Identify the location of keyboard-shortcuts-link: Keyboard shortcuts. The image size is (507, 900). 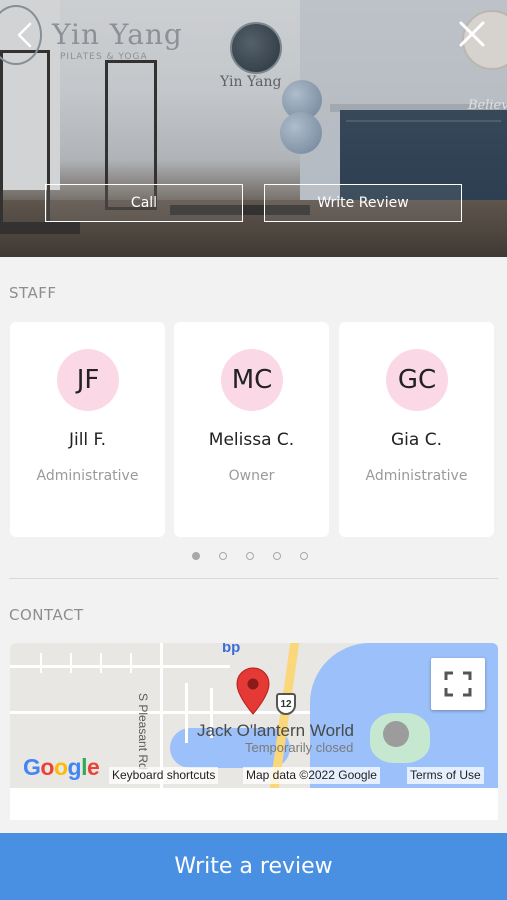
(164, 775).